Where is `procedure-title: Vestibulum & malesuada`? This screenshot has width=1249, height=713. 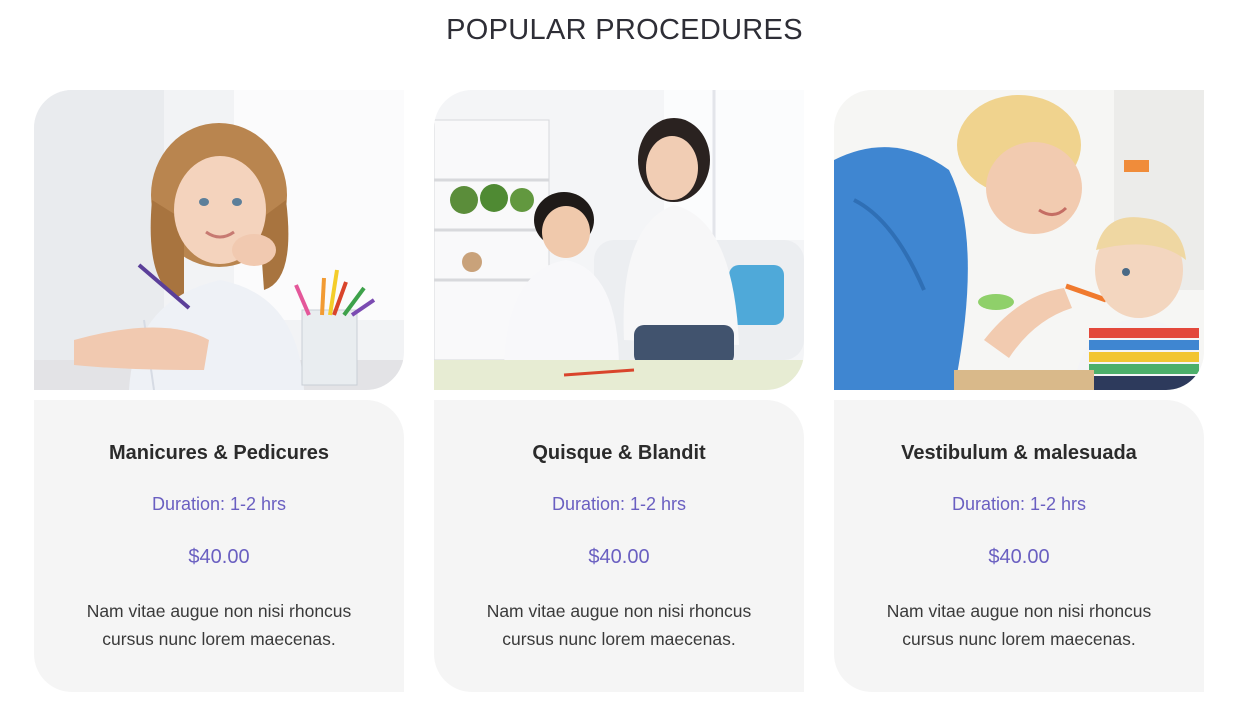 procedure-title: Vestibulum & malesuada is located at coordinates (1019, 453).